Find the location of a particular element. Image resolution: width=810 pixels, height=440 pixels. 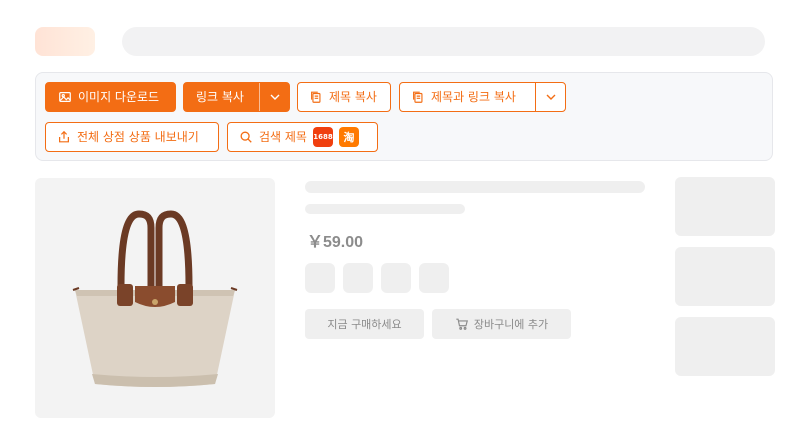

add-to-cart-label: 장바구니에 추가 is located at coordinates (511, 324).